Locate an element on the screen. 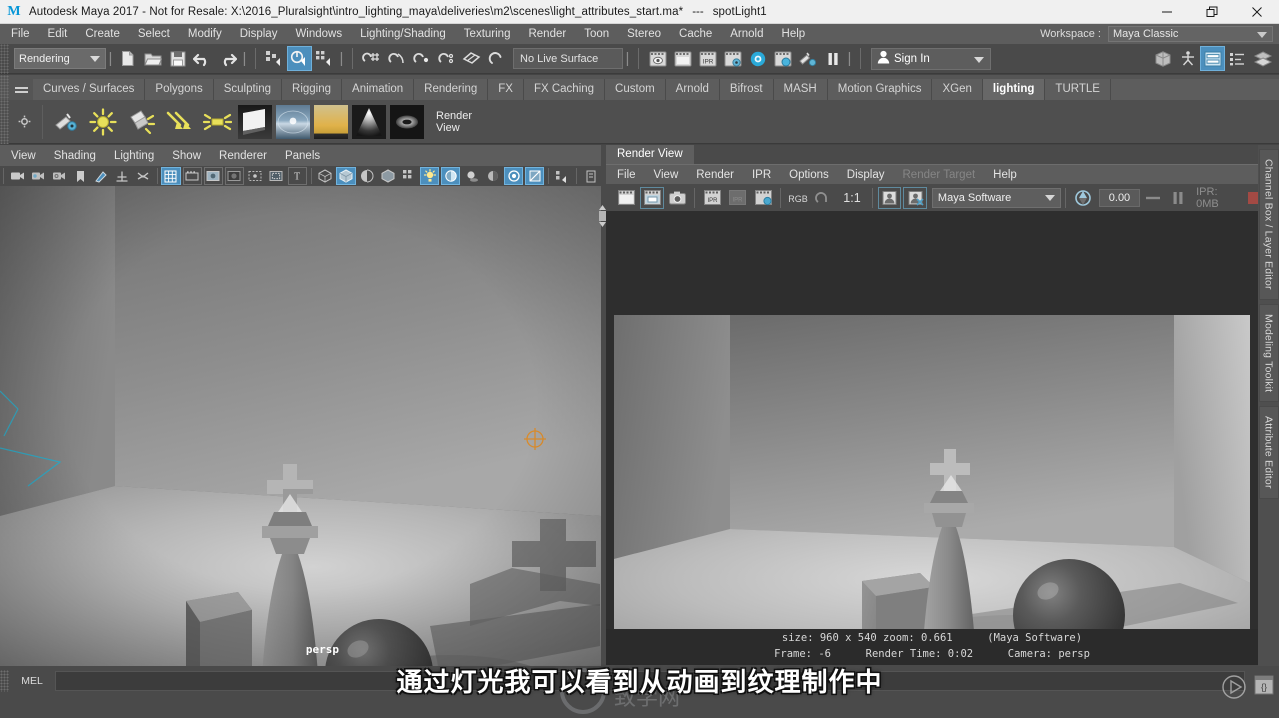  toolbar-collapse-handle-1: | is located at coordinates (110, 59).